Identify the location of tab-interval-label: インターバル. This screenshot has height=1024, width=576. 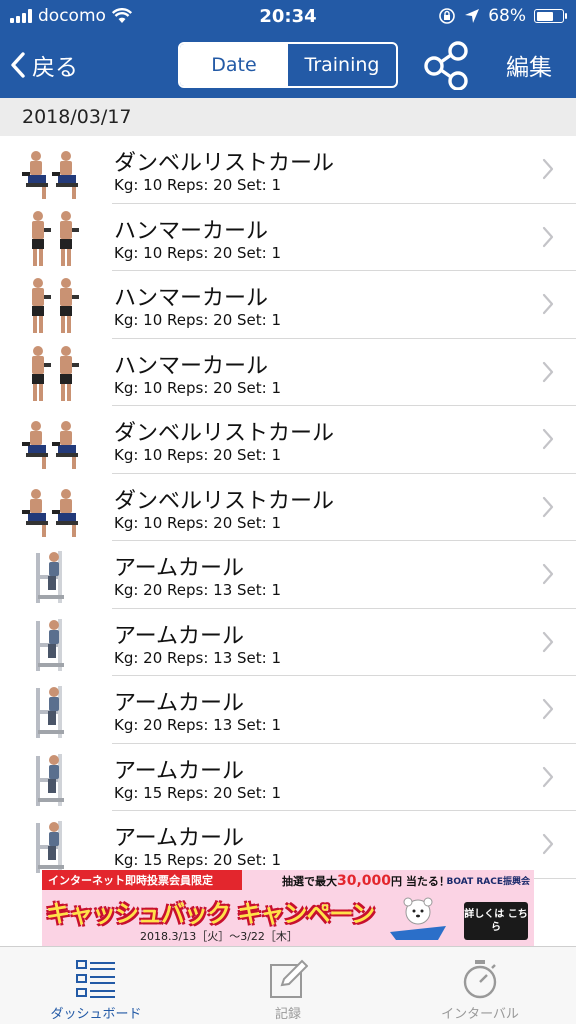
(480, 1014).